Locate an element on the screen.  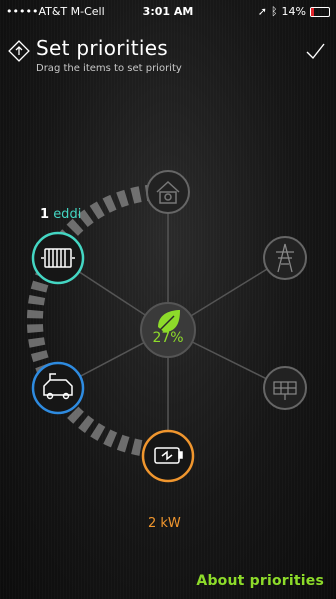
grid-node is located at coordinates (285, 258).